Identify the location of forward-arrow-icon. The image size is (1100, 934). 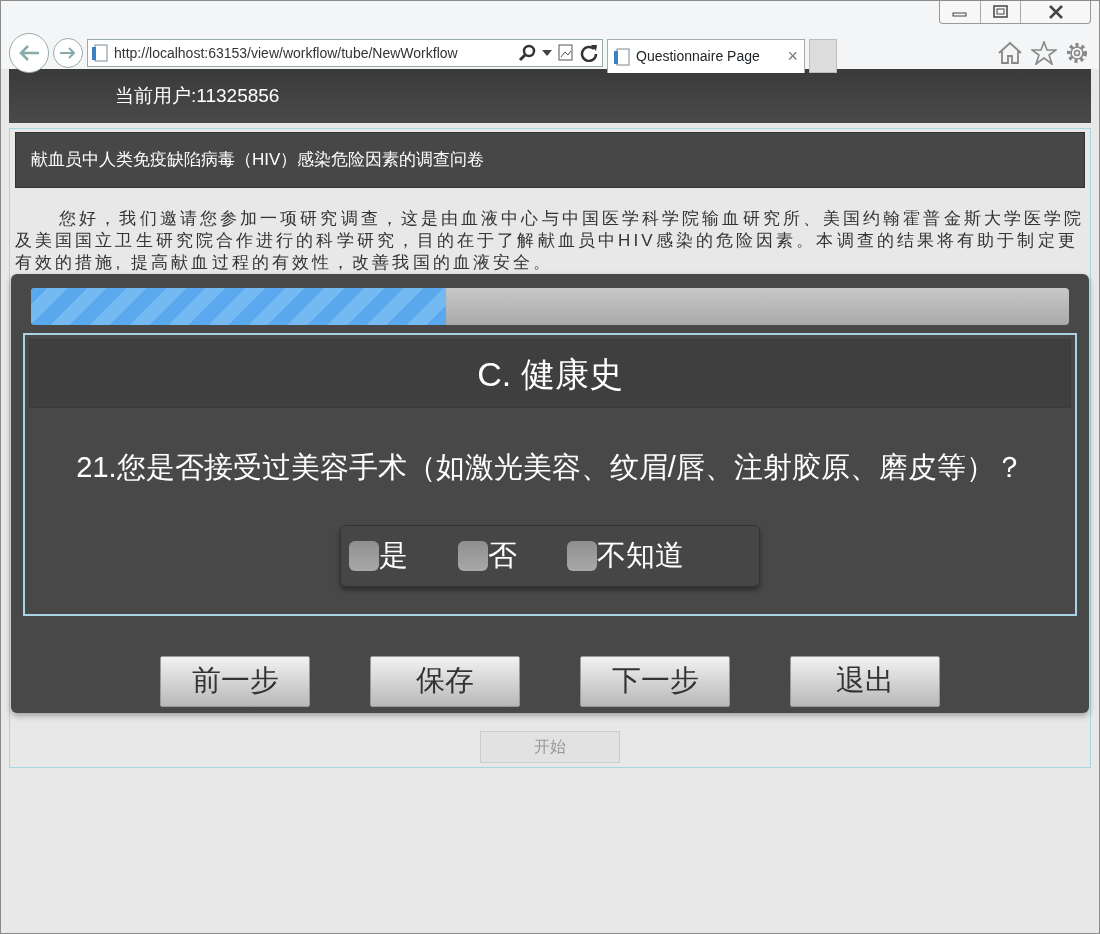
(68, 53).